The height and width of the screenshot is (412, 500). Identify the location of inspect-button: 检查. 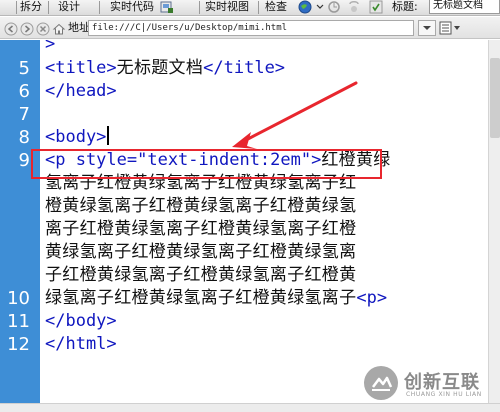
(276, 7).